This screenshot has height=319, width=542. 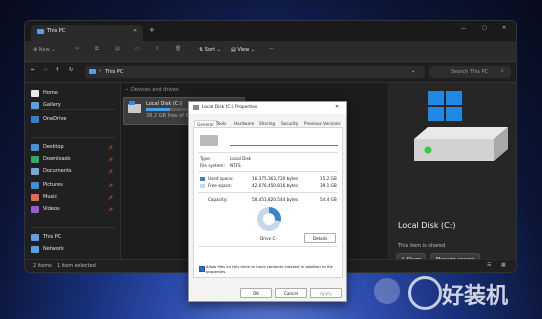 I want to click on search-placeholder: Search This PC, so click(x=470, y=72).